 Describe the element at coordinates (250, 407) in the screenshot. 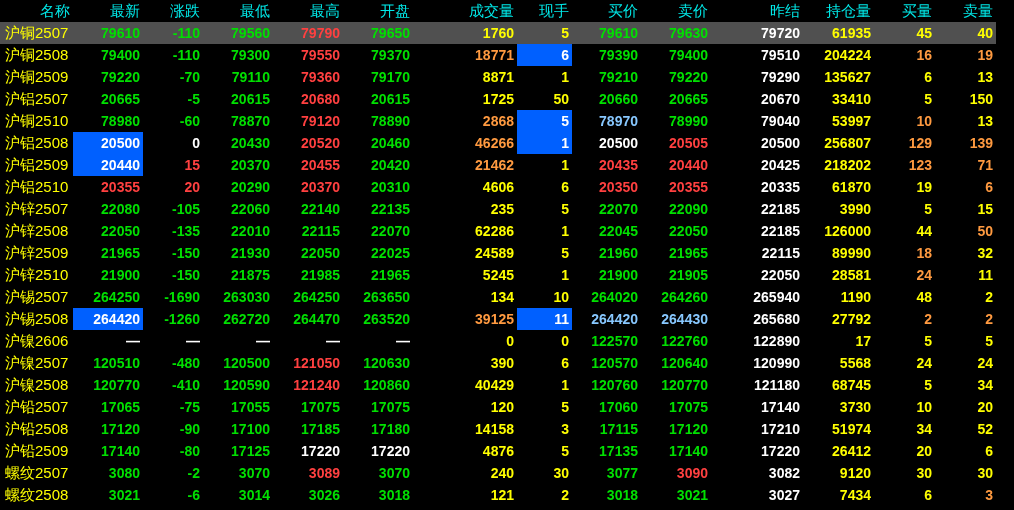

I see `cell-value: 17055` at that location.